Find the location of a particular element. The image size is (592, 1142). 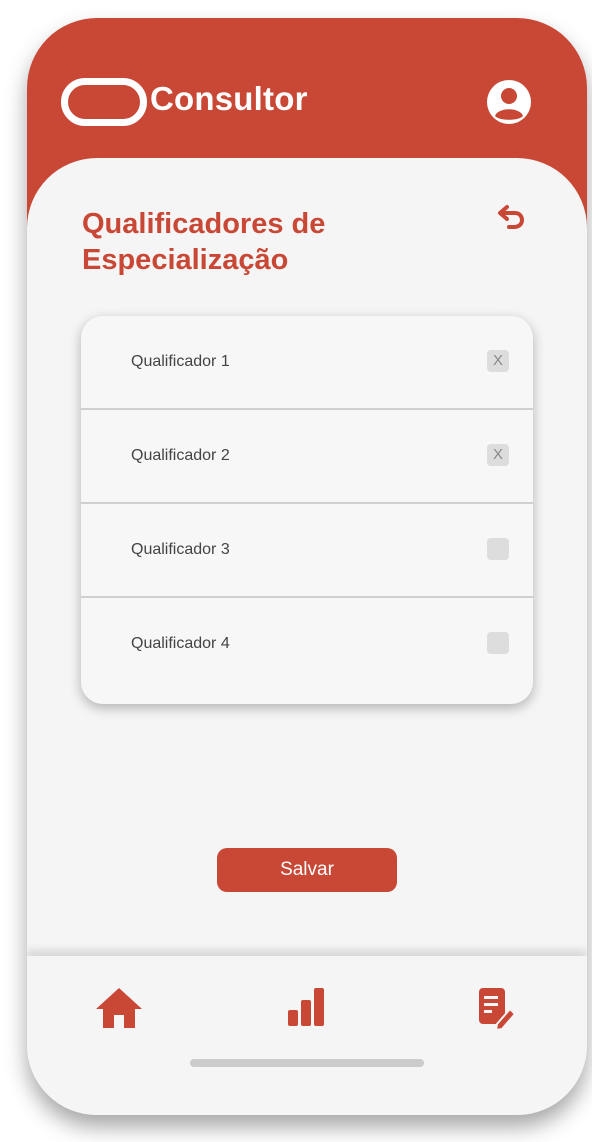

nav-home-button is located at coordinates (119, 1008).